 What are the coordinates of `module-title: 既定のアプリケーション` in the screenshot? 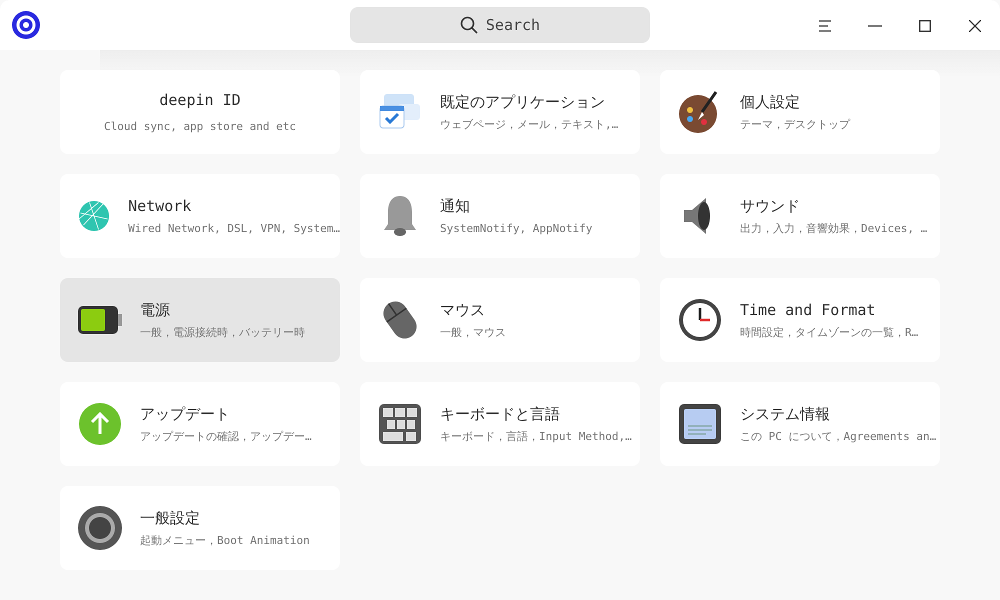 It's located at (523, 102).